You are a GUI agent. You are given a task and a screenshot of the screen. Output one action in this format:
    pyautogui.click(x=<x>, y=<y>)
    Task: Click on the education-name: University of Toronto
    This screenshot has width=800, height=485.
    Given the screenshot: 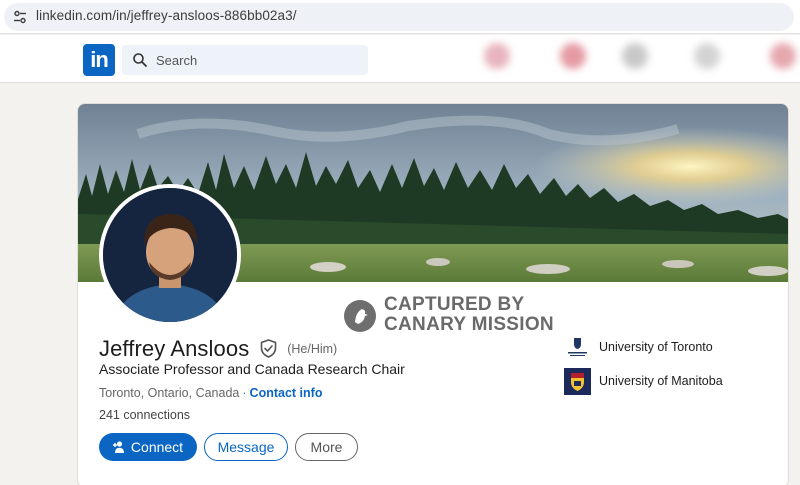 What is the action you would take?
    pyautogui.click(x=656, y=347)
    